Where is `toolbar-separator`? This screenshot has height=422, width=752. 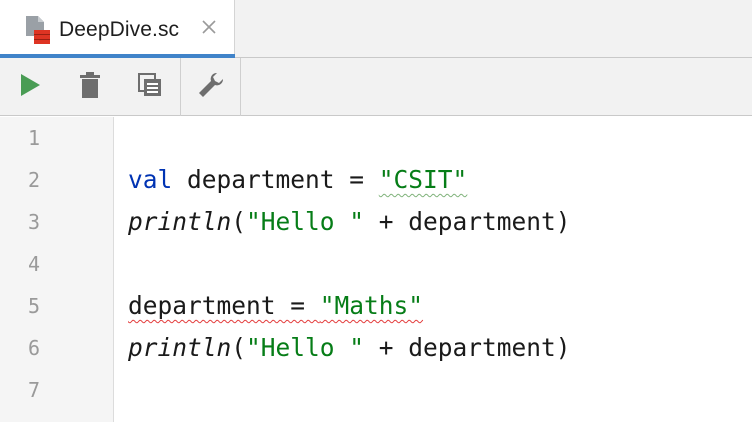
toolbar-separator is located at coordinates (240, 87).